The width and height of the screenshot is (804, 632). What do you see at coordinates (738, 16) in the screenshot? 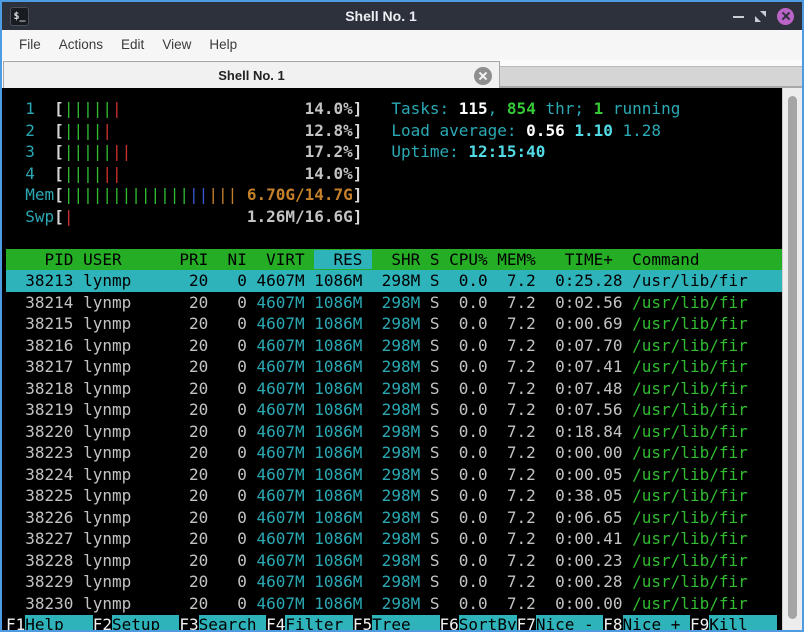
I see `minimize-icon` at bounding box center [738, 16].